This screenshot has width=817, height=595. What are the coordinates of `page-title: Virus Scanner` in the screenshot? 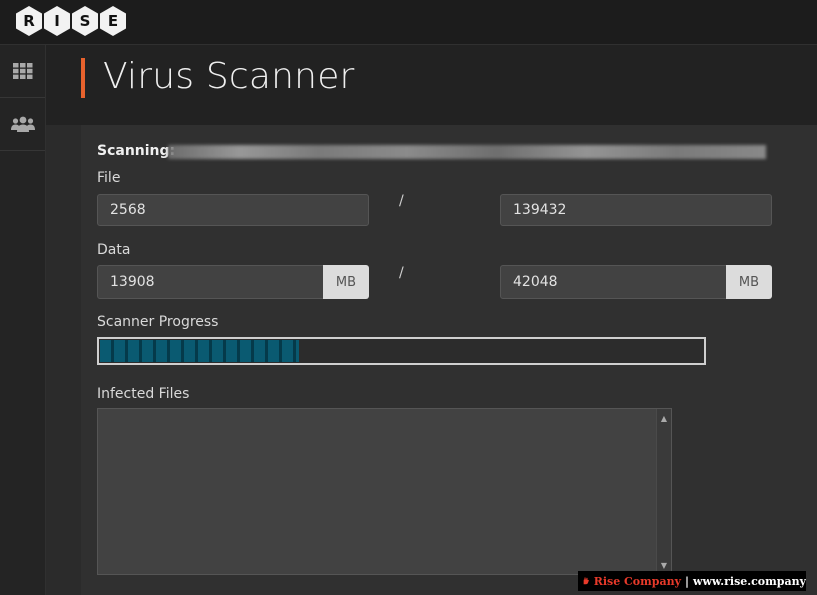 It's located at (229, 76).